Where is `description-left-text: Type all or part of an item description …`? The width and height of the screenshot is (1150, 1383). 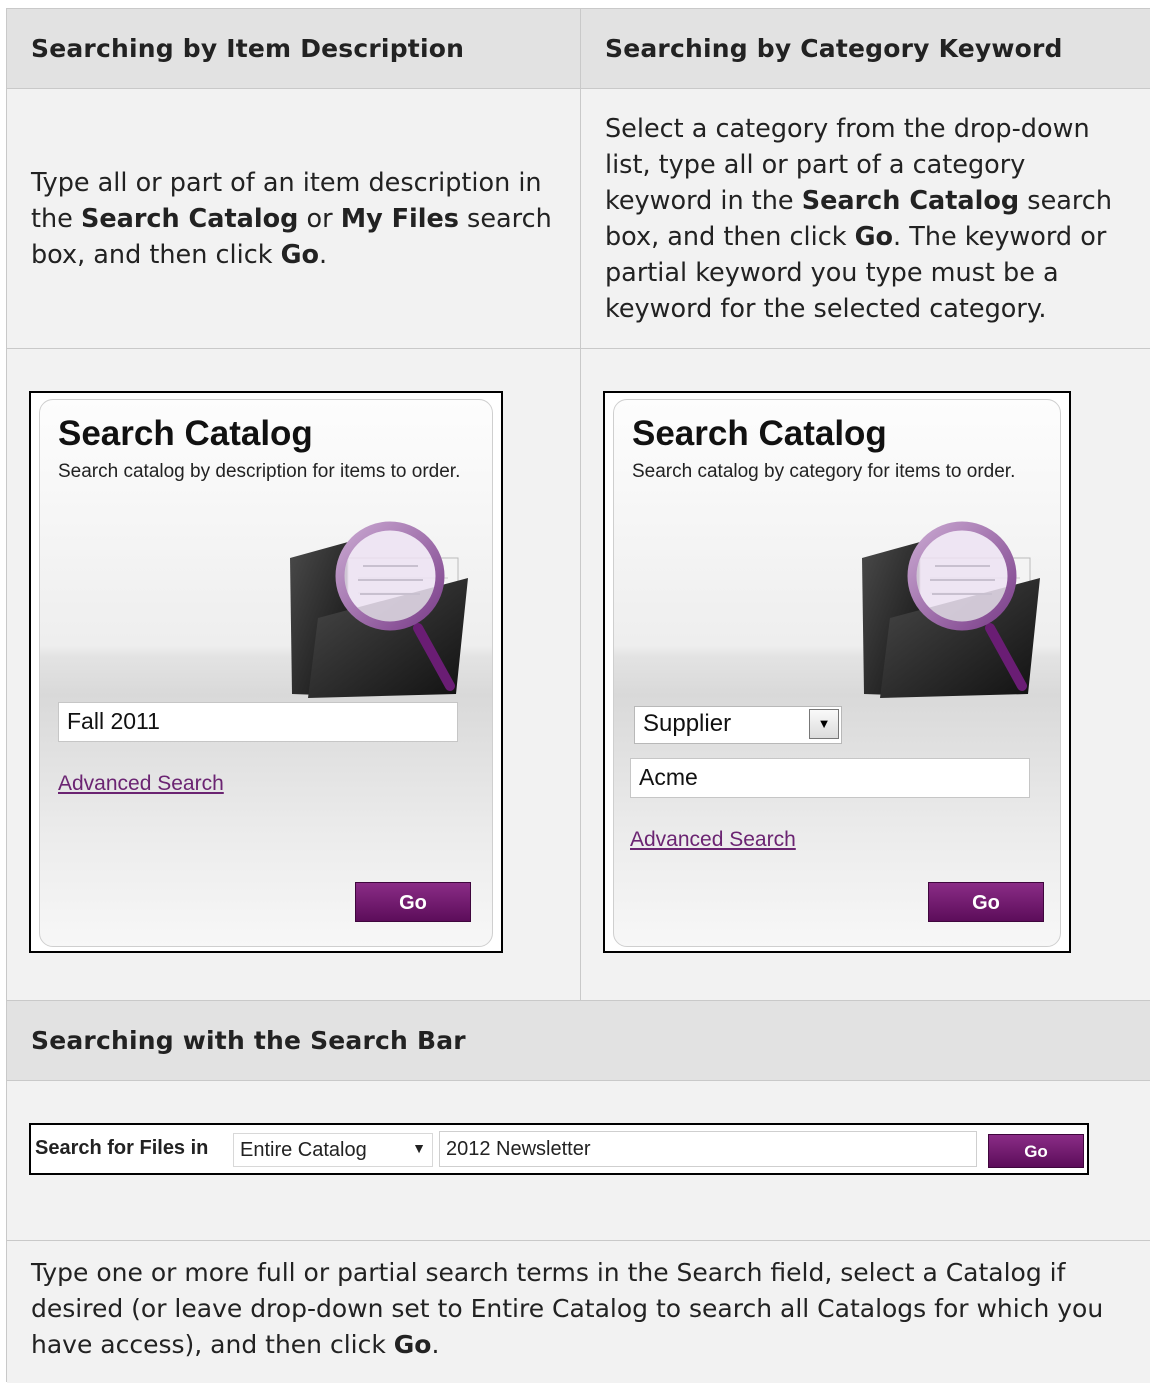 description-left-text: Type all or part of an item description … is located at coordinates (291, 218).